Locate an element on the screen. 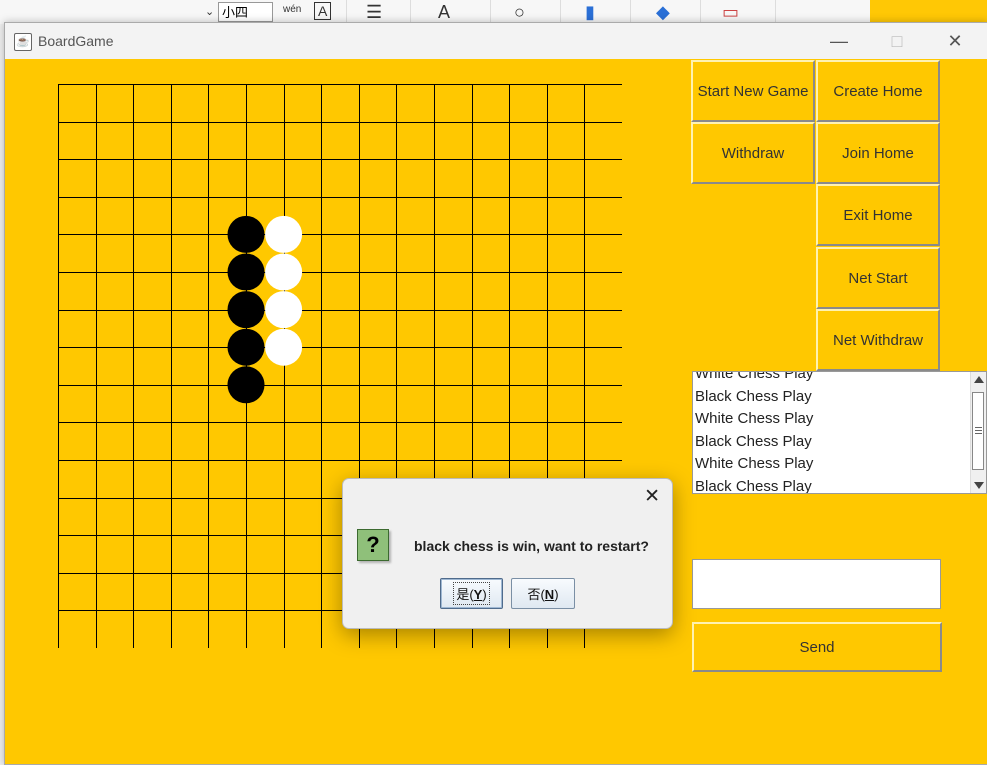 Image resolution: width=987 pixels, height=765 pixels. question-icon: ? is located at coordinates (373, 545).